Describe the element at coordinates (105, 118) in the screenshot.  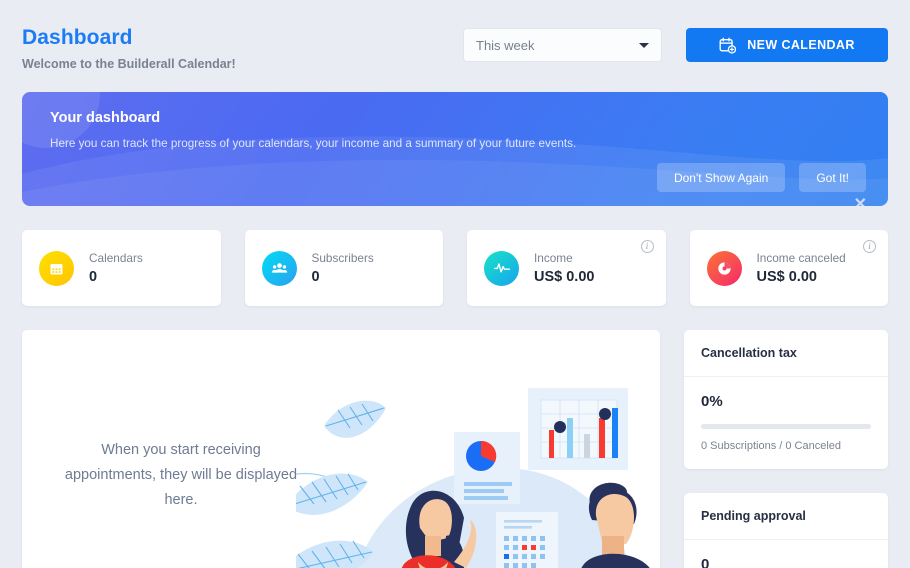
I see `banner-title: Your dashboard` at that location.